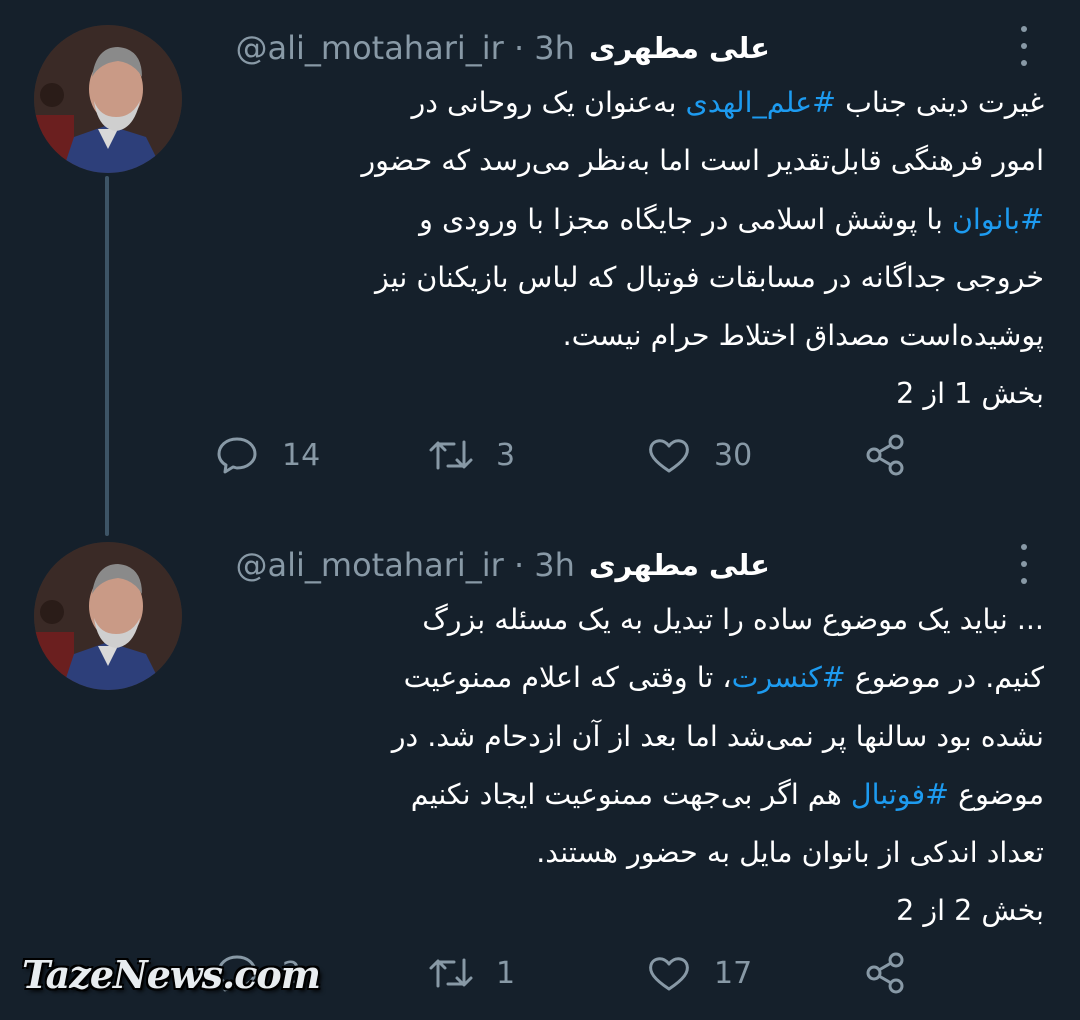  I want to click on like-count: 17, so click(733, 973).